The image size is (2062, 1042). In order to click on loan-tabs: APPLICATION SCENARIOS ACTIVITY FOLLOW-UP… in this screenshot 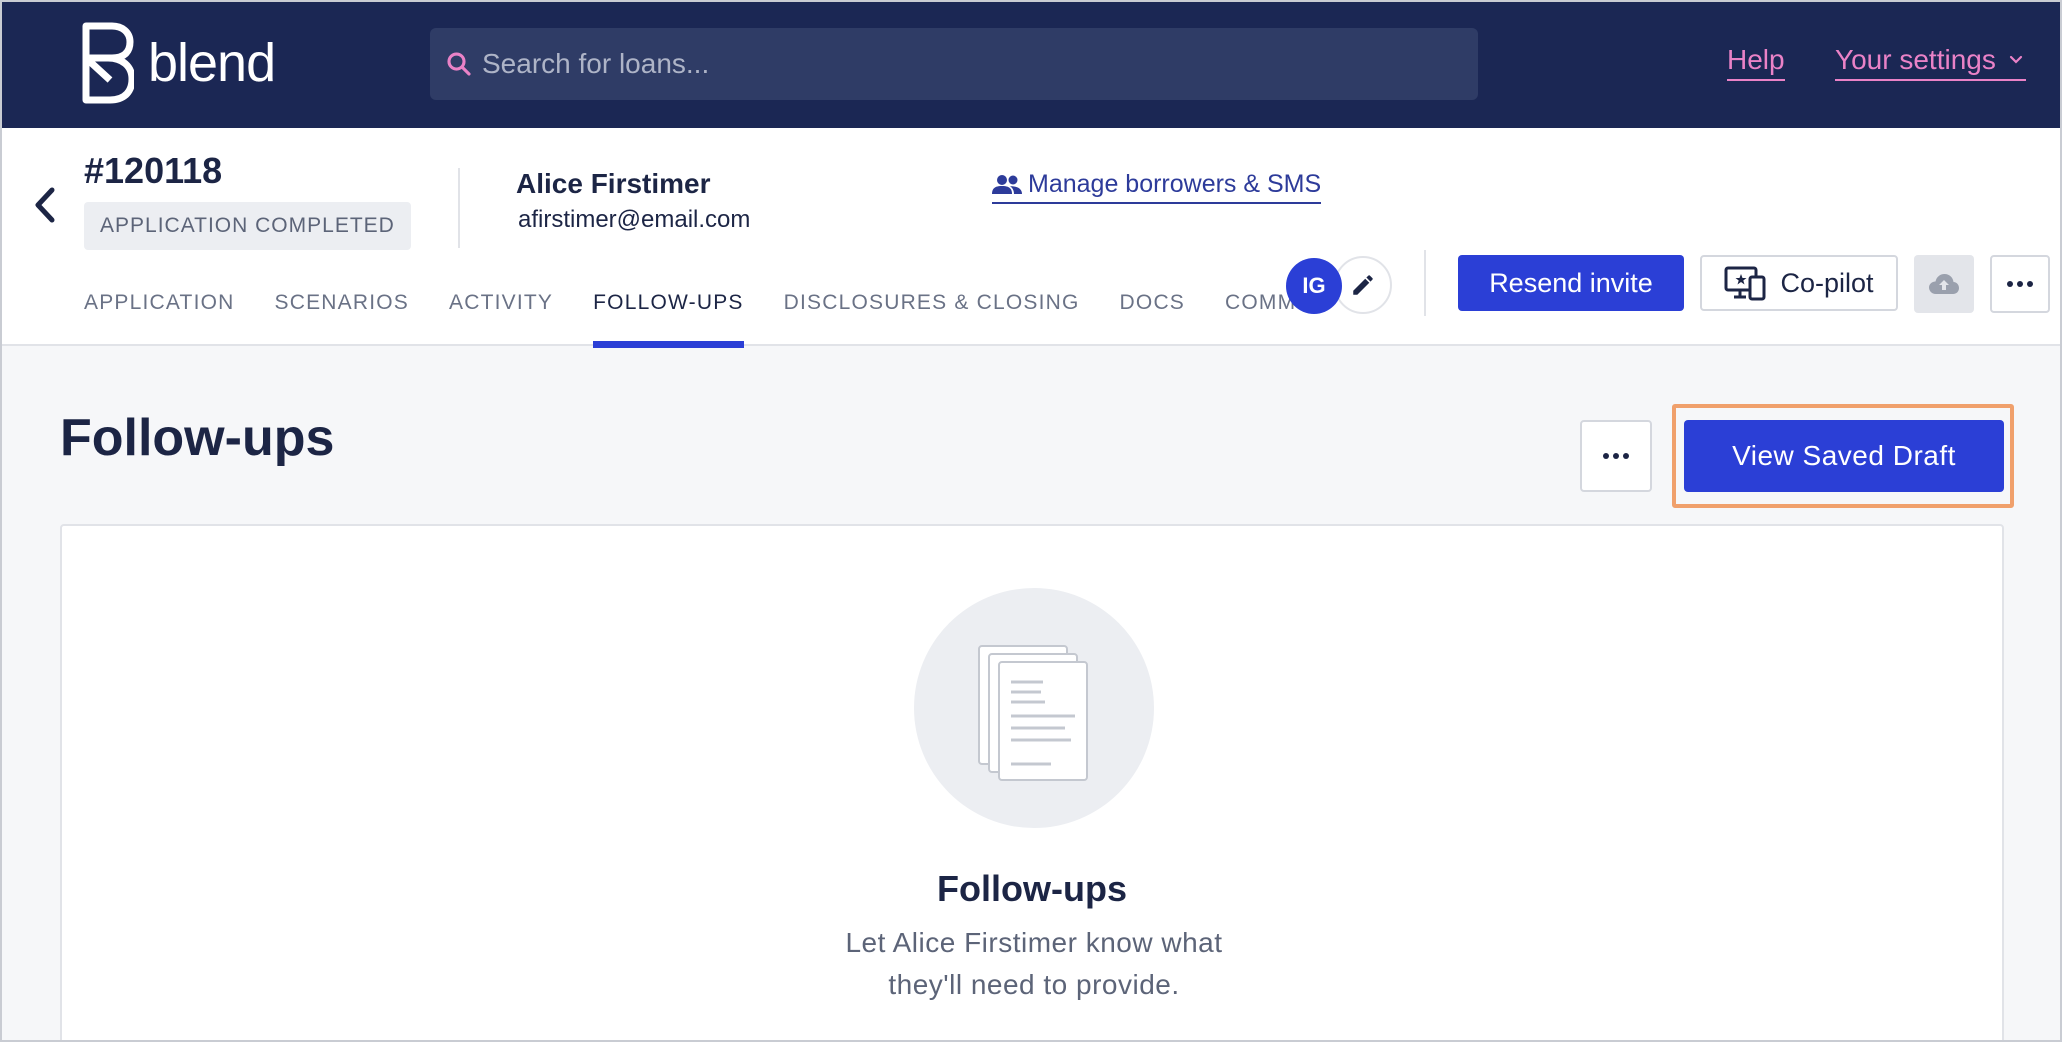, I will do `click(718, 318)`.